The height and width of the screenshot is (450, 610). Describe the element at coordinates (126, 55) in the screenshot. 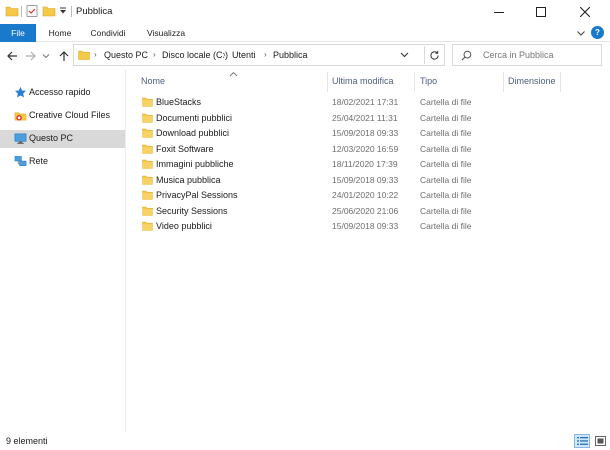

I see `breadcrumb-questo-pc: Questo PC` at that location.